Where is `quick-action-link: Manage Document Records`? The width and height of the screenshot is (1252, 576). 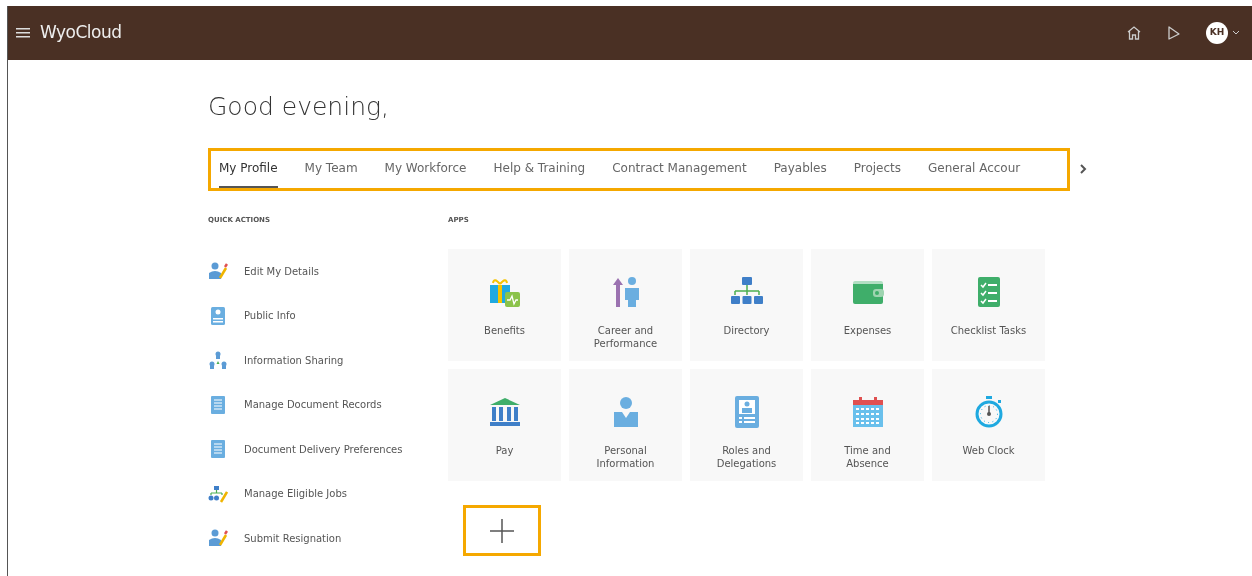
quick-action-link: Manage Document Records is located at coordinates (328, 404).